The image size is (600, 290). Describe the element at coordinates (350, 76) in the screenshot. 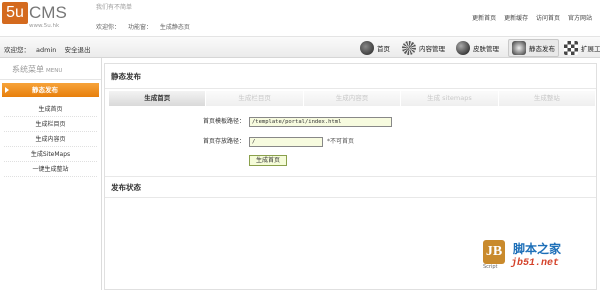

I see `page-title: 静态发布` at that location.